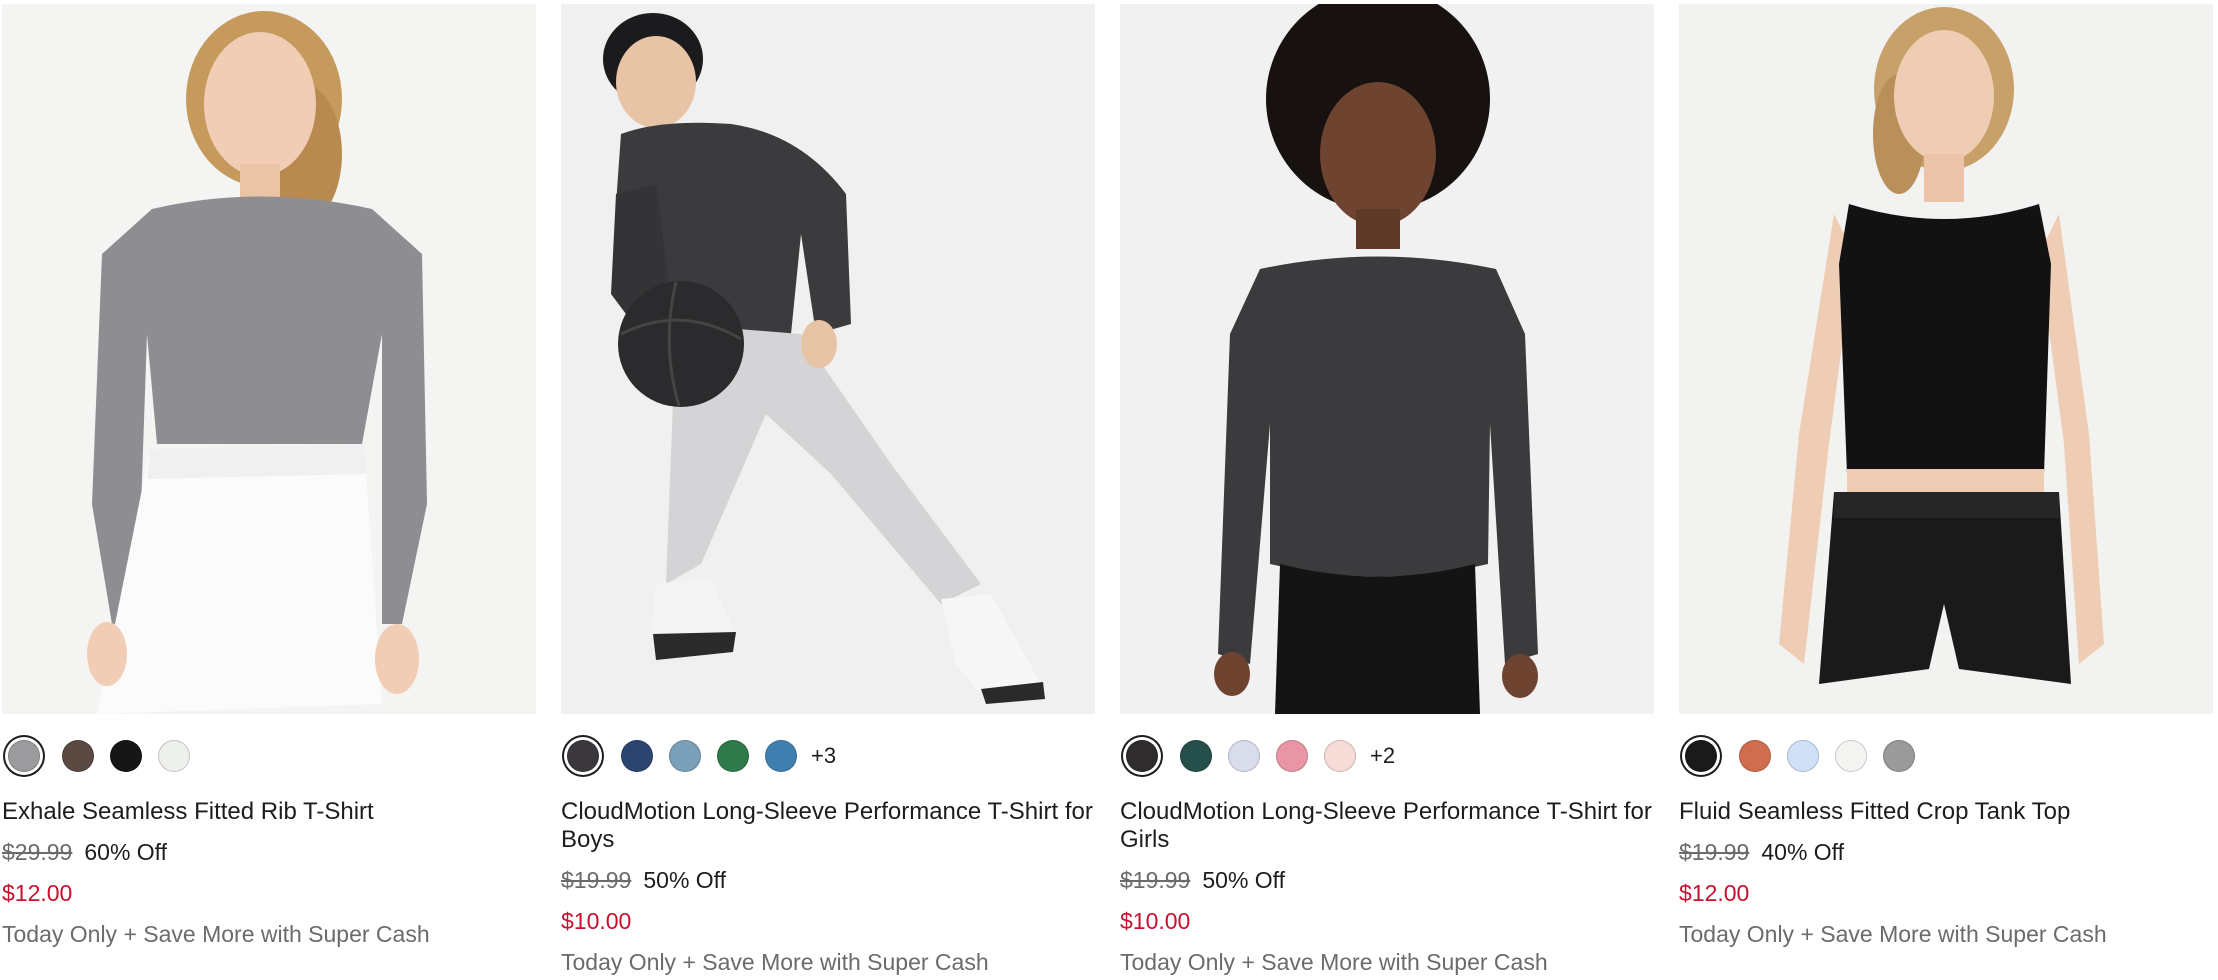 This screenshot has height=980, width=2218. Describe the element at coordinates (1382, 756) in the screenshot. I see `more-colors-link: +2` at that location.